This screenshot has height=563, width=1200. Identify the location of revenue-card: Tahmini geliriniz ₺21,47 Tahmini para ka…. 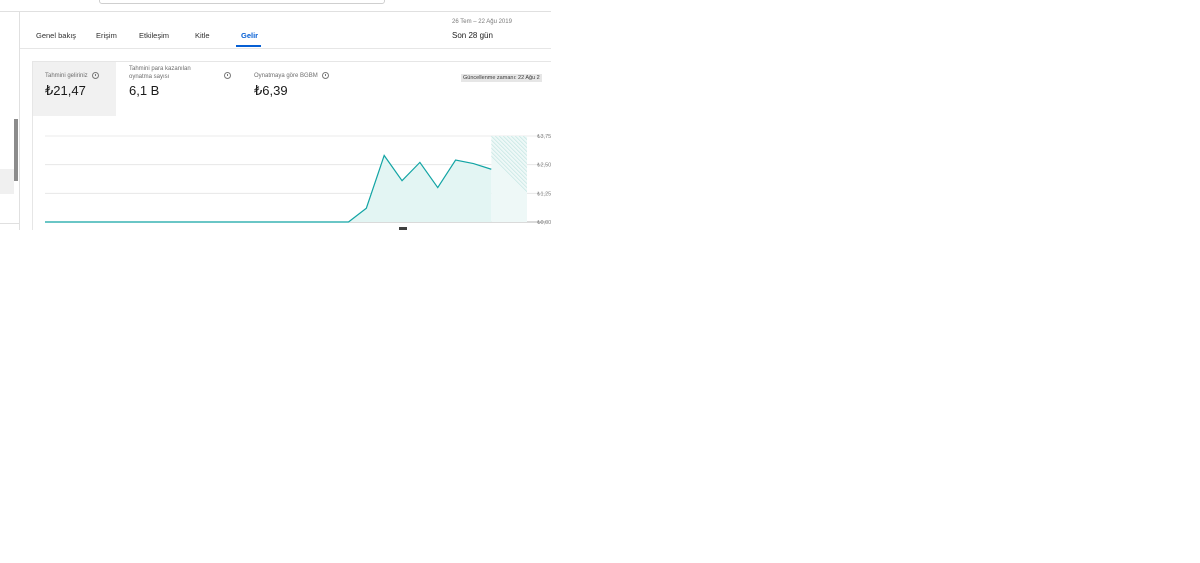
(291, 145).